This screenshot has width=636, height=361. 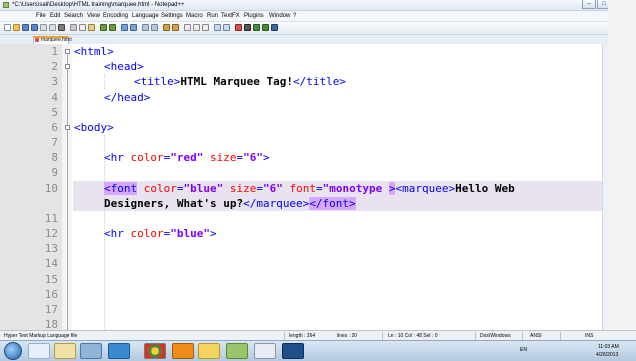 I want to click on zoom-out-icon, so click(x=154, y=27).